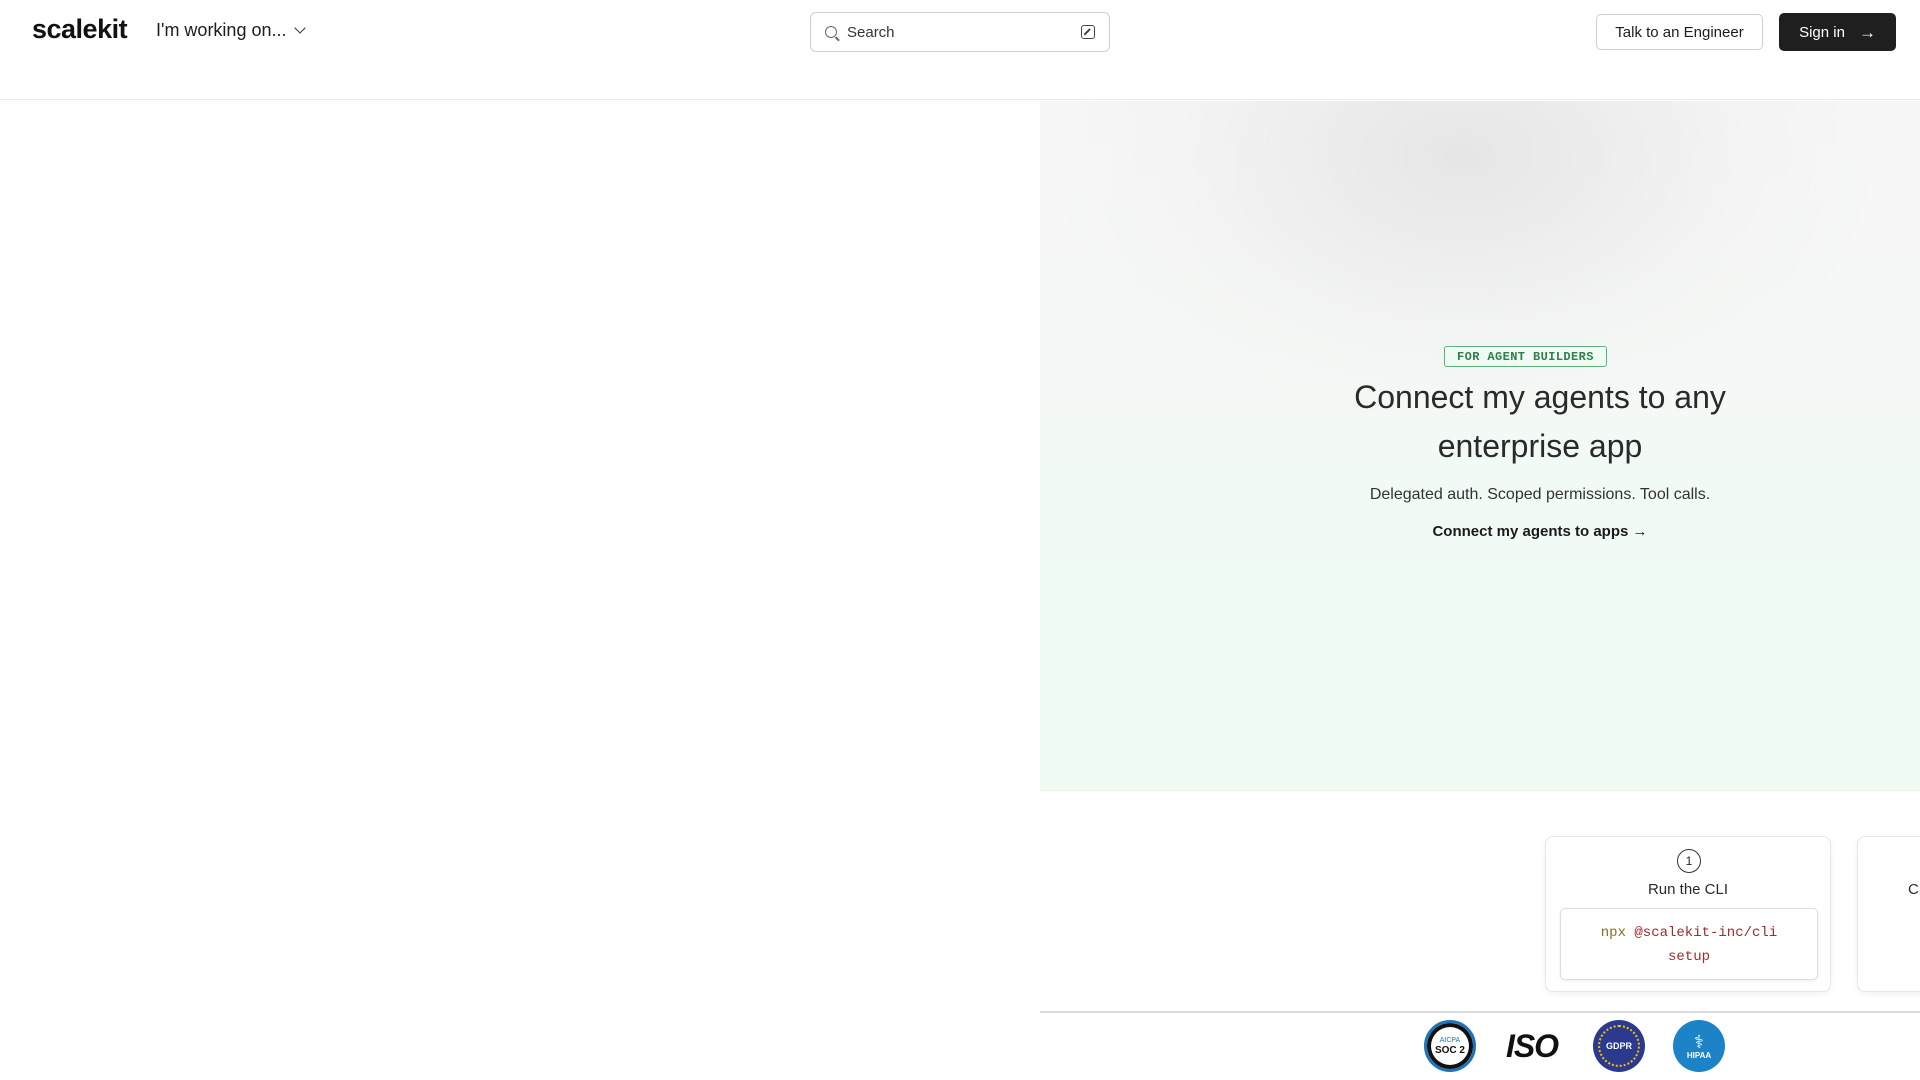  Describe the element at coordinates (1867, 32) in the screenshot. I see `arrow-right-icon: →` at that location.